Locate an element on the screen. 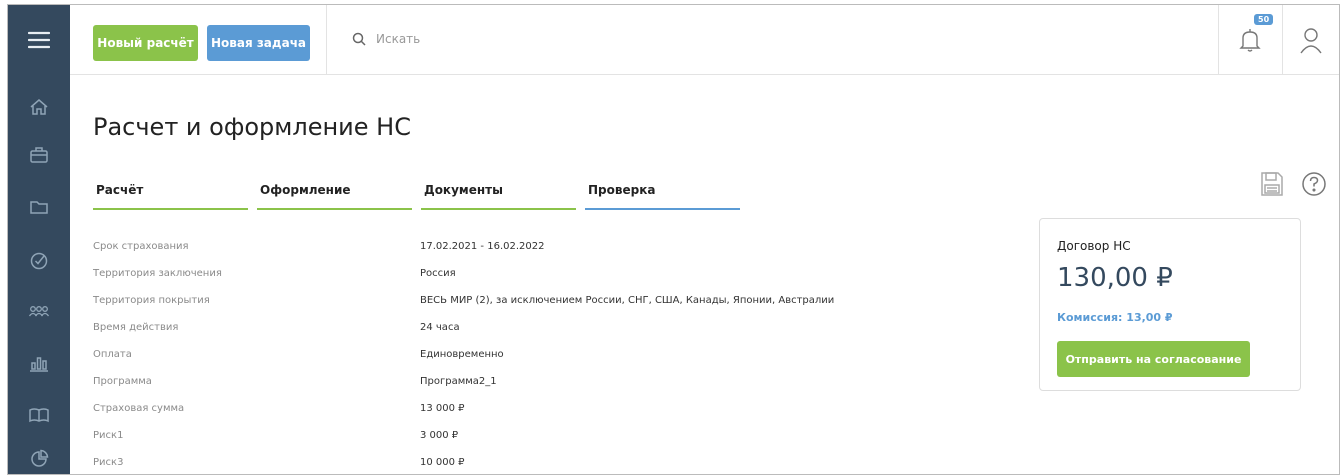 The width and height of the screenshot is (1343, 475). detail-value: 24 часа is located at coordinates (440, 327).